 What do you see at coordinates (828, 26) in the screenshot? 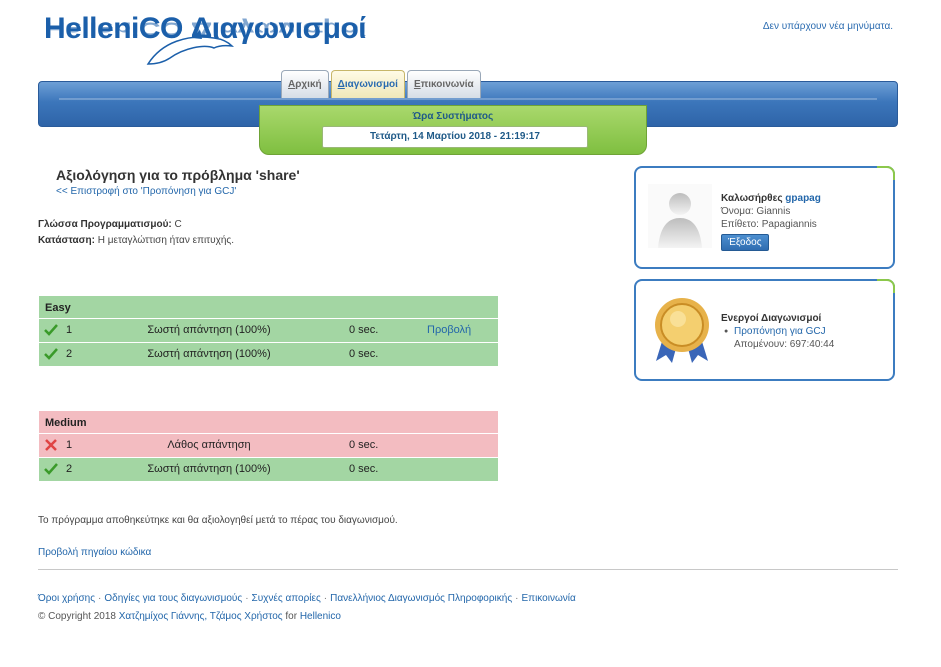
I see `messages-status: Δεν υπάρχουν νέα μηνύματα.` at bounding box center [828, 26].